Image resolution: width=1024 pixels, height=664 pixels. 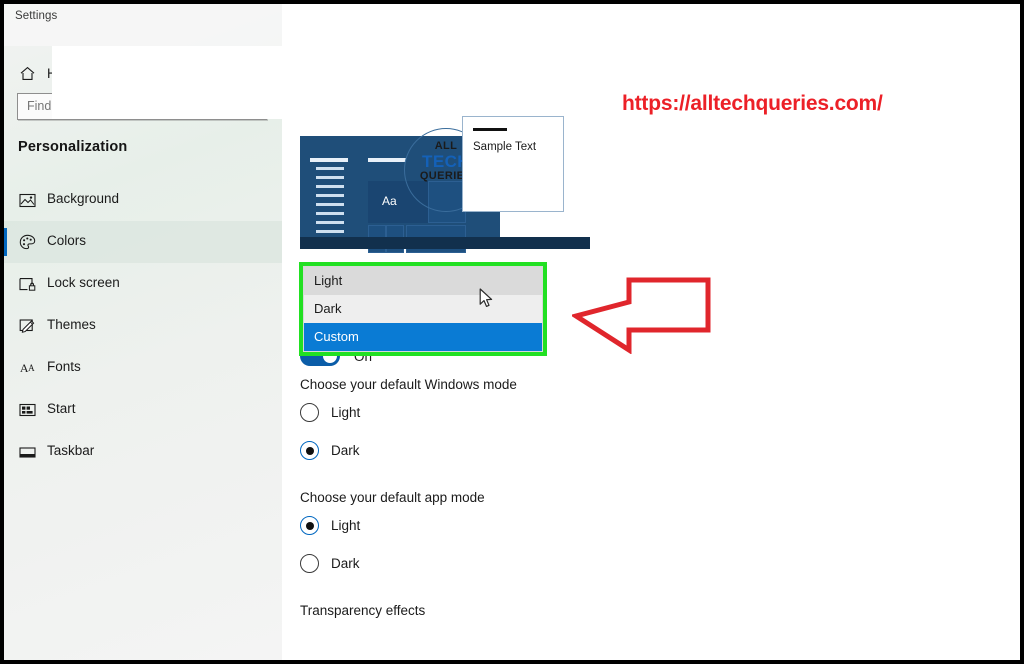 I want to click on palette-icon, so click(x=27, y=242).